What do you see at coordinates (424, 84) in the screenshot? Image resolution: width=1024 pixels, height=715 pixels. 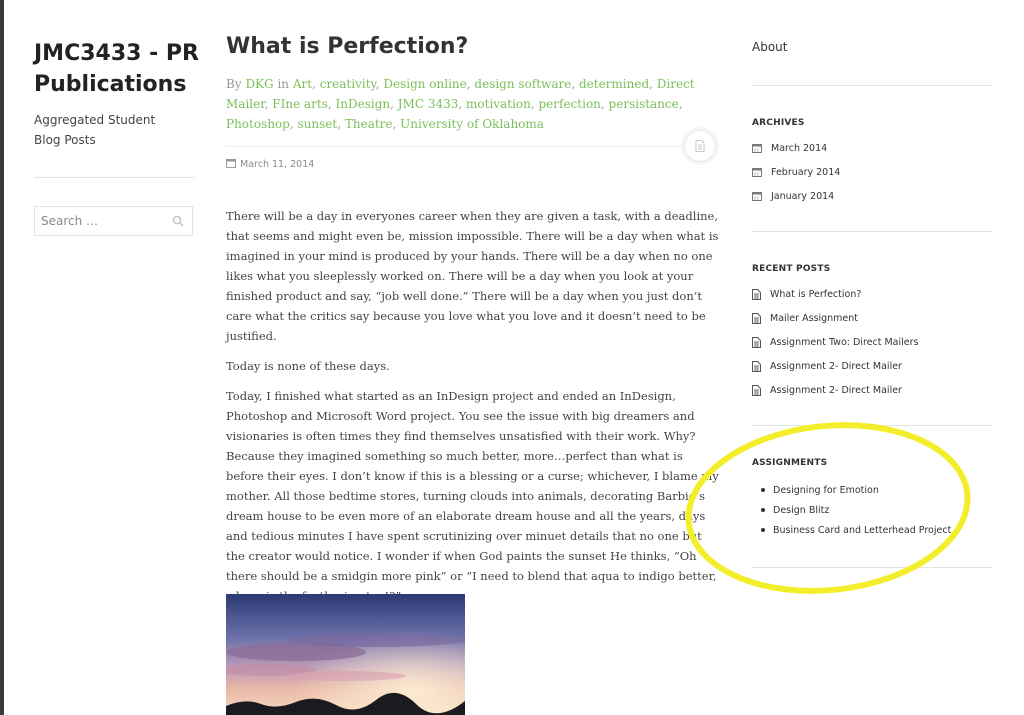 I see `category-link: Design online` at bounding box center [424, 84].